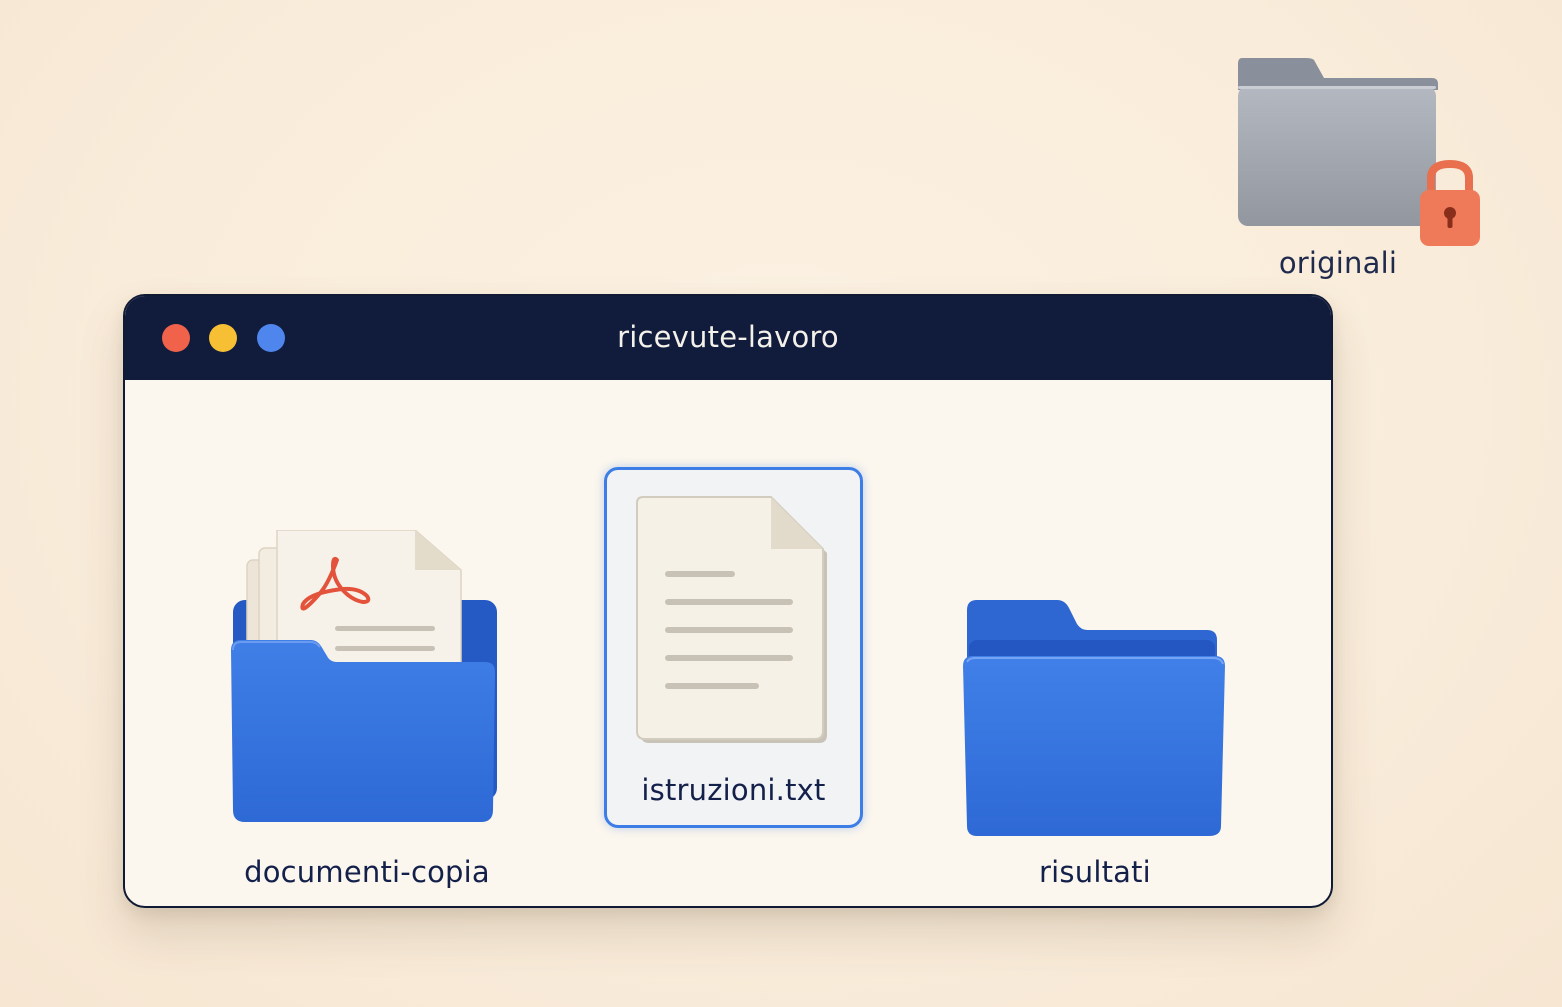 Image resolution: width=1562 pixels, height=1007 pixels. Describe the element at coordinates (1450, 202) in the screenshot. I see `lock-icon` at that location.